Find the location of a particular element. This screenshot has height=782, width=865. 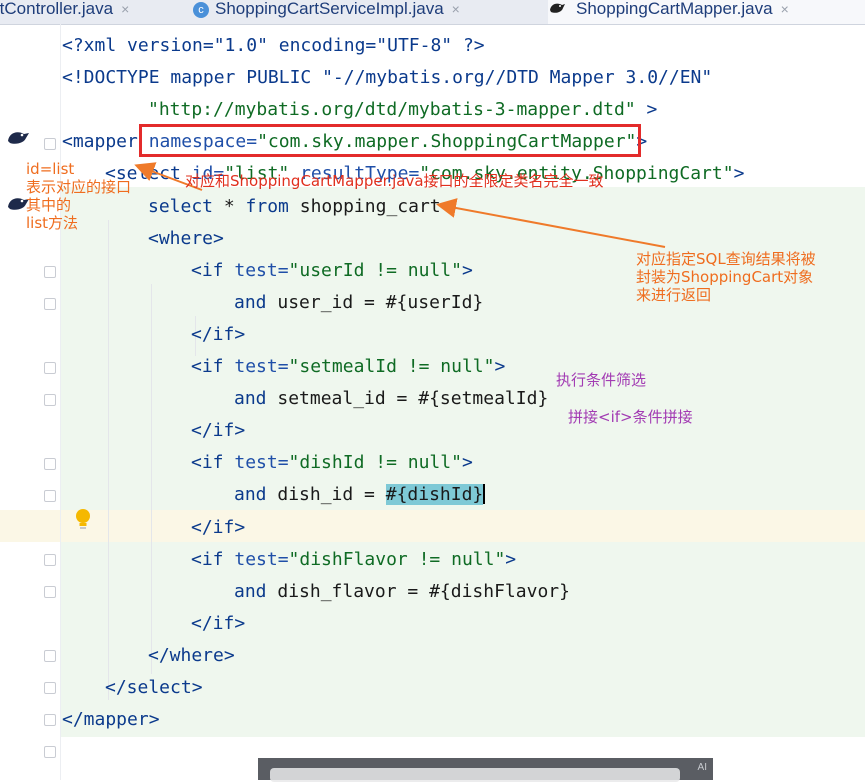

arrow-to-resulttype is located at coordinates (551, 223).